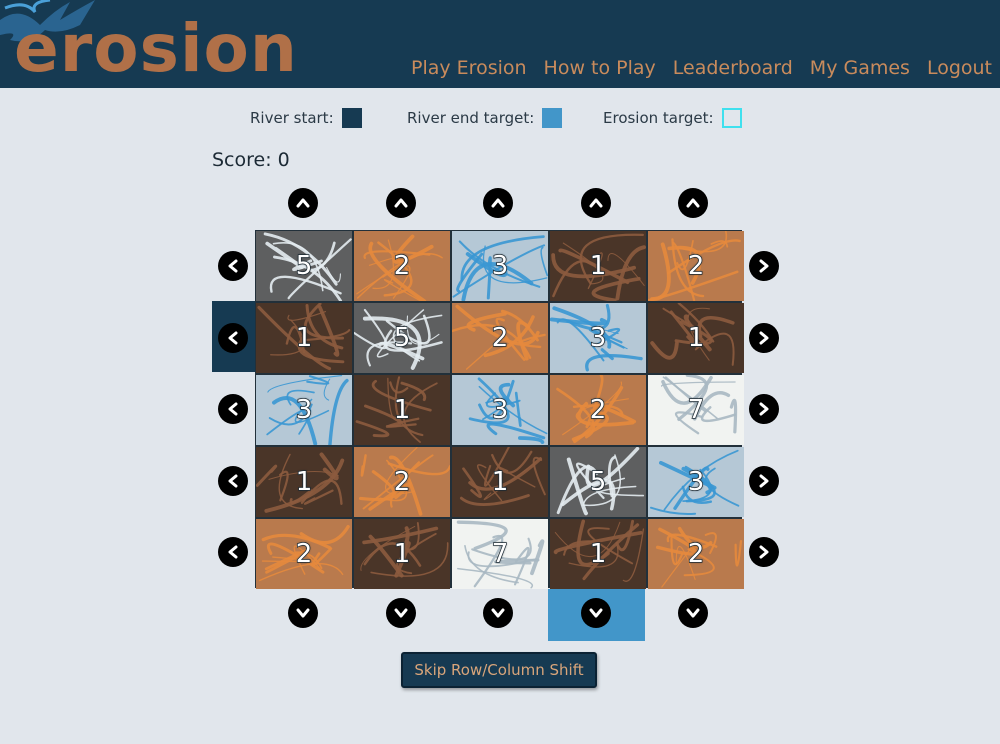 The width and height of the screenshot is (1000, 744). I want to click on legend-river-start: River start:, so click(306, 118).